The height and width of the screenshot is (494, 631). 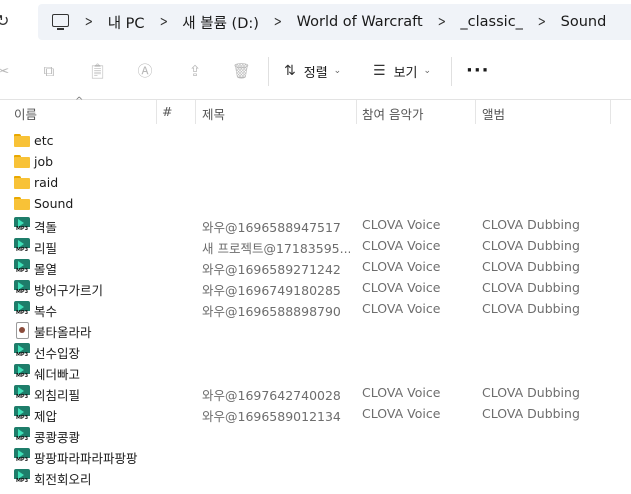 I want to click on copy-icon: ⧉, so click(x=49, y=71).